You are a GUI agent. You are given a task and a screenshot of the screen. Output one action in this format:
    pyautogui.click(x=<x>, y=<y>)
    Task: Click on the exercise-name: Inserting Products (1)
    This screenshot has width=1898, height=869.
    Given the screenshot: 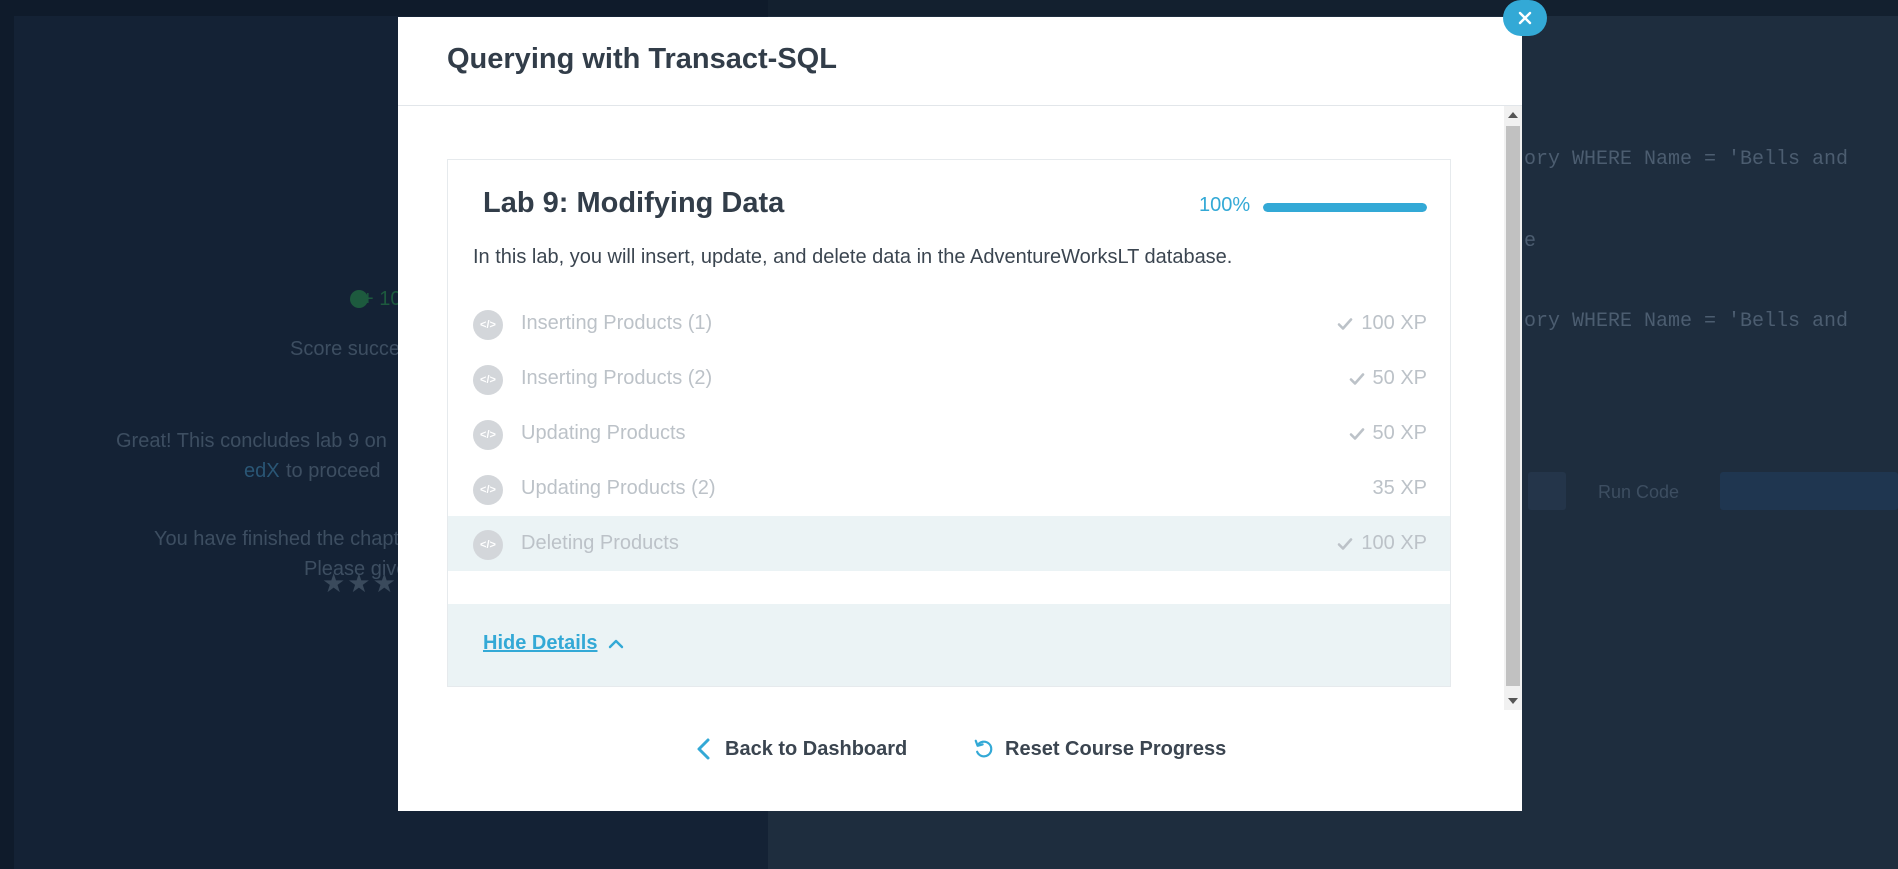 What is the action you would take?
    pyautogui.click(x=617, y=323)
    